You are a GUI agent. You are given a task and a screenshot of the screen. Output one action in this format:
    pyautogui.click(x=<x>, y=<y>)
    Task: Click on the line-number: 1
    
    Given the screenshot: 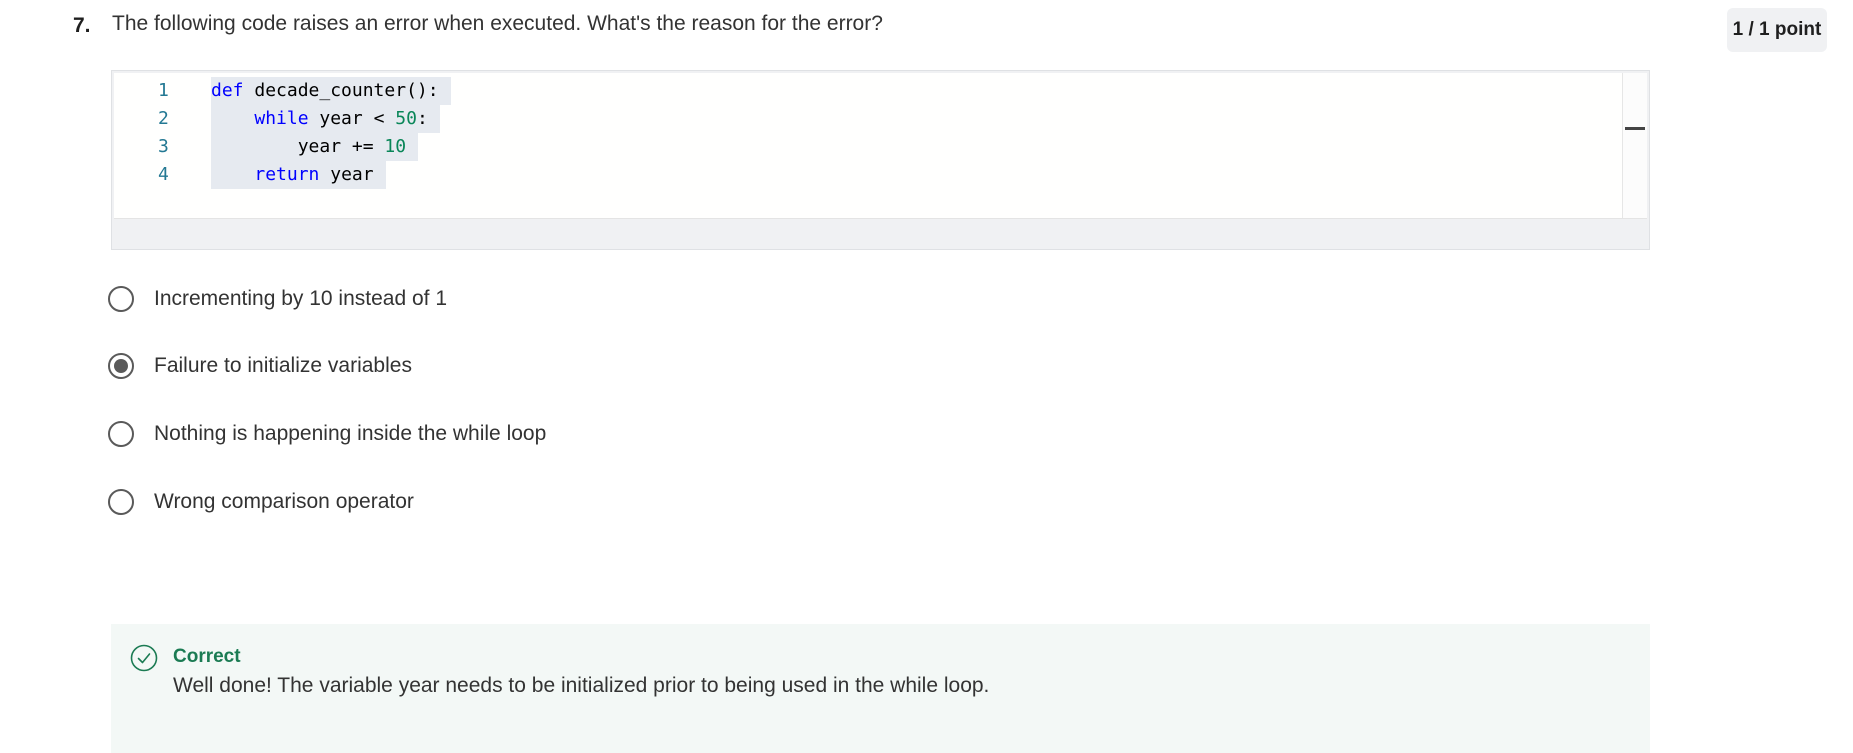 What is the action you would take?
    pyautogui.click(x=163, y=90)
    